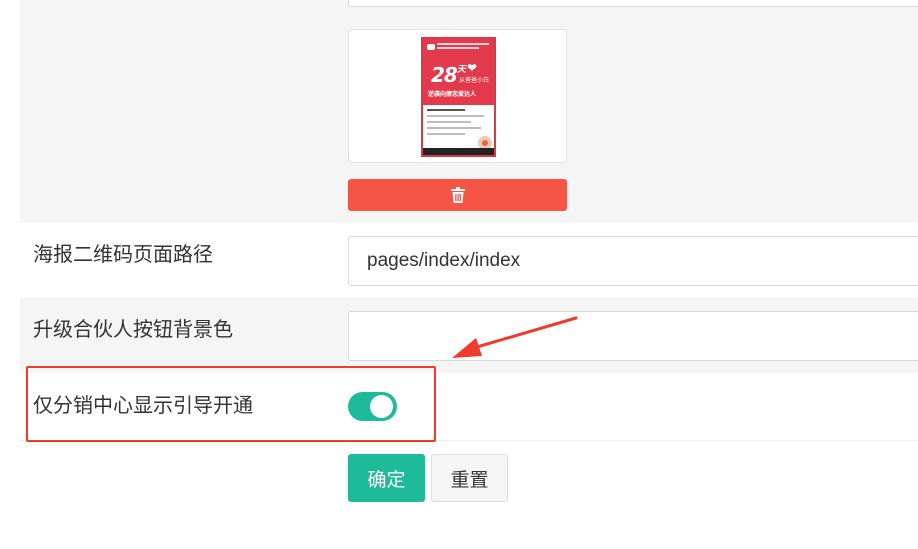  I want to click on confirm-button: 确定, so click(386, 478).